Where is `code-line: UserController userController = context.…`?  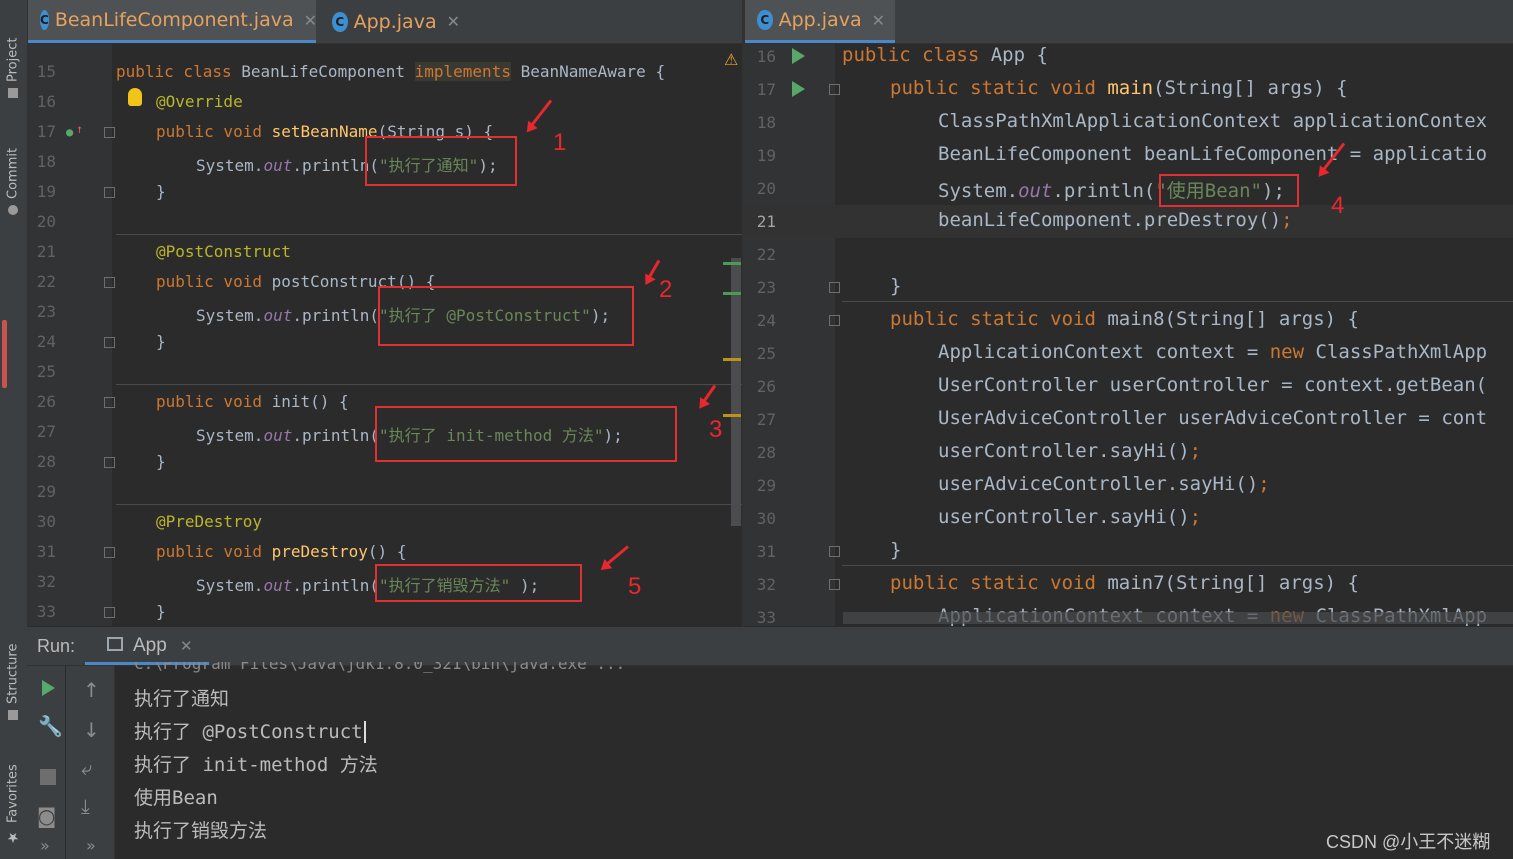 code-line: UserController userController = context.… is located at coordinates (1213, 385).